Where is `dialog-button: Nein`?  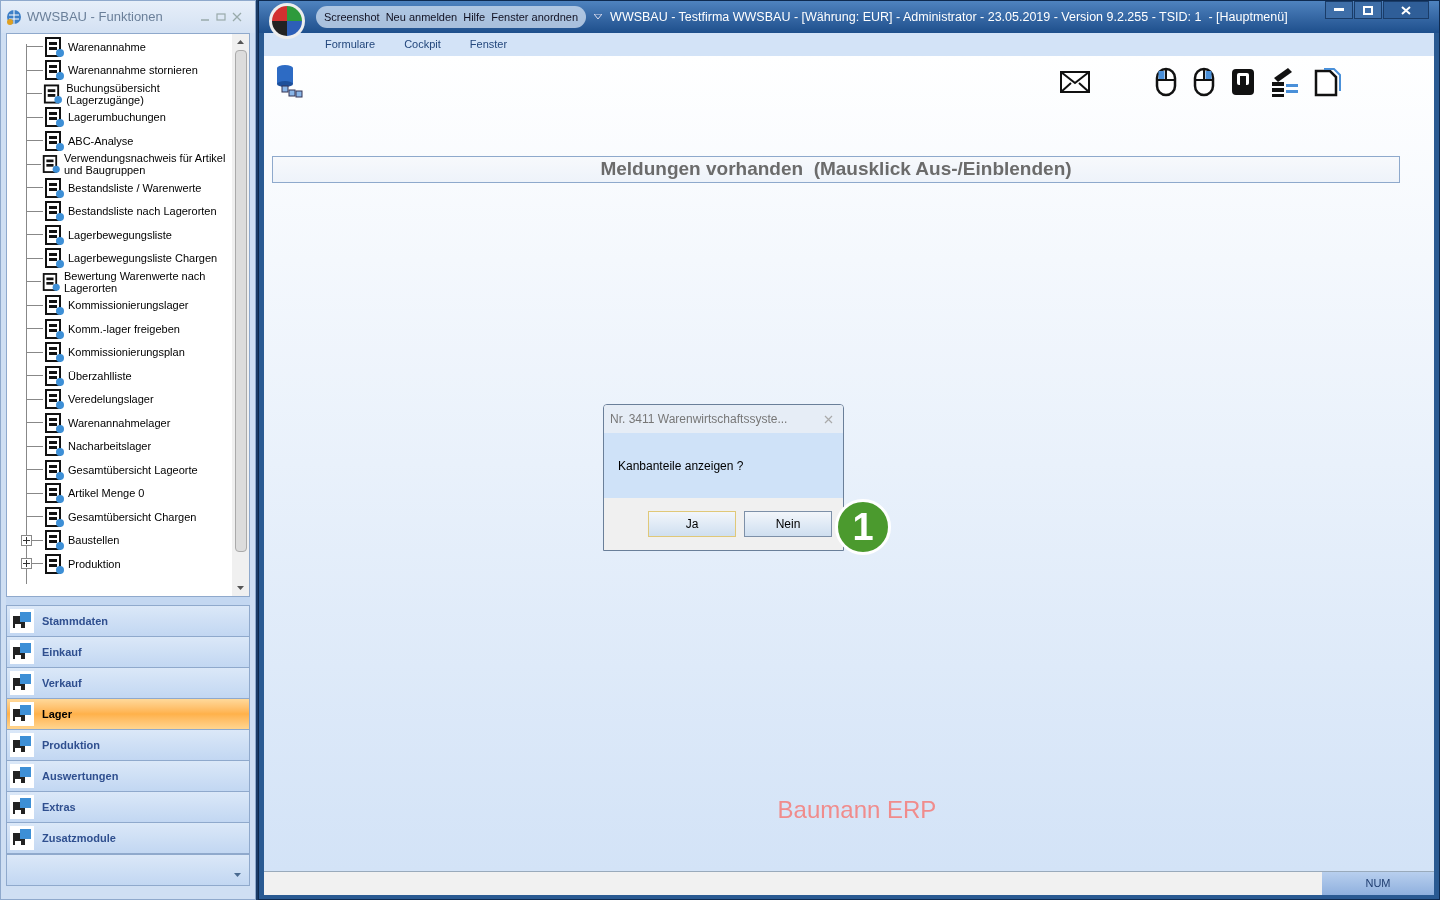 dialog-button: Nein is located at coordinates (788, 524).